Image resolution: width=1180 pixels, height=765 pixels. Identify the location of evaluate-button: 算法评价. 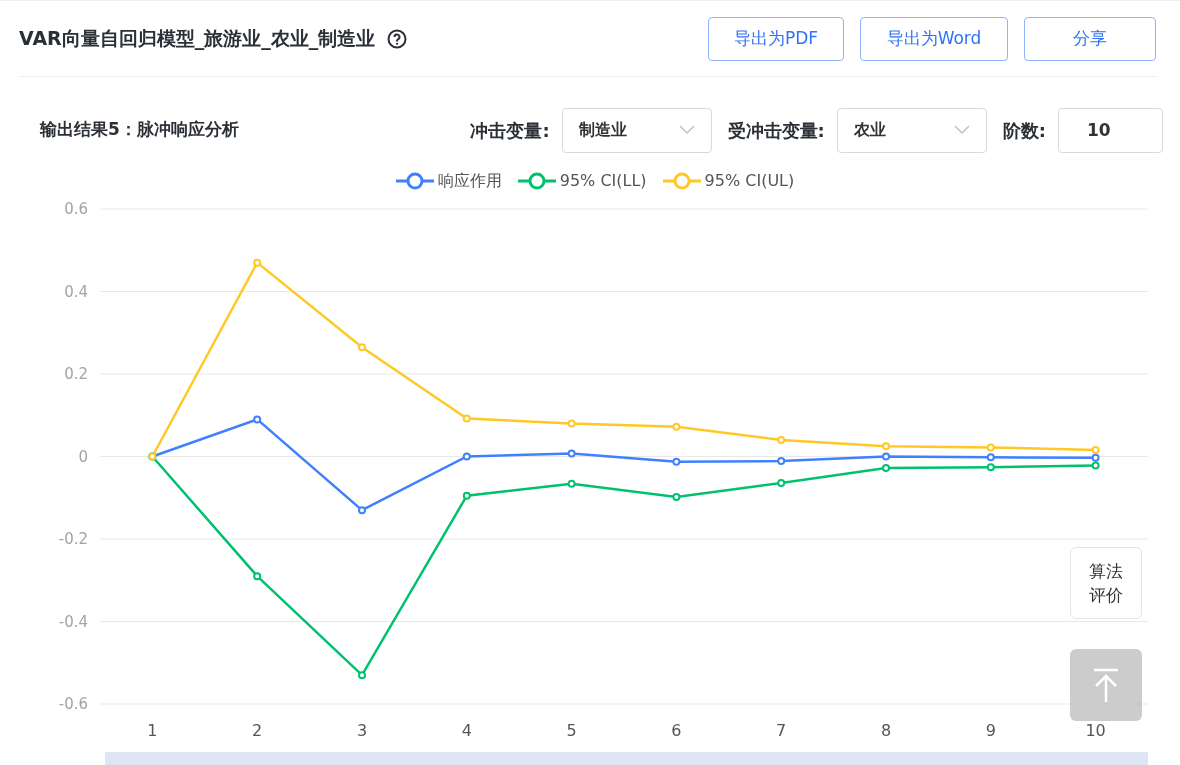
(1106, 583).